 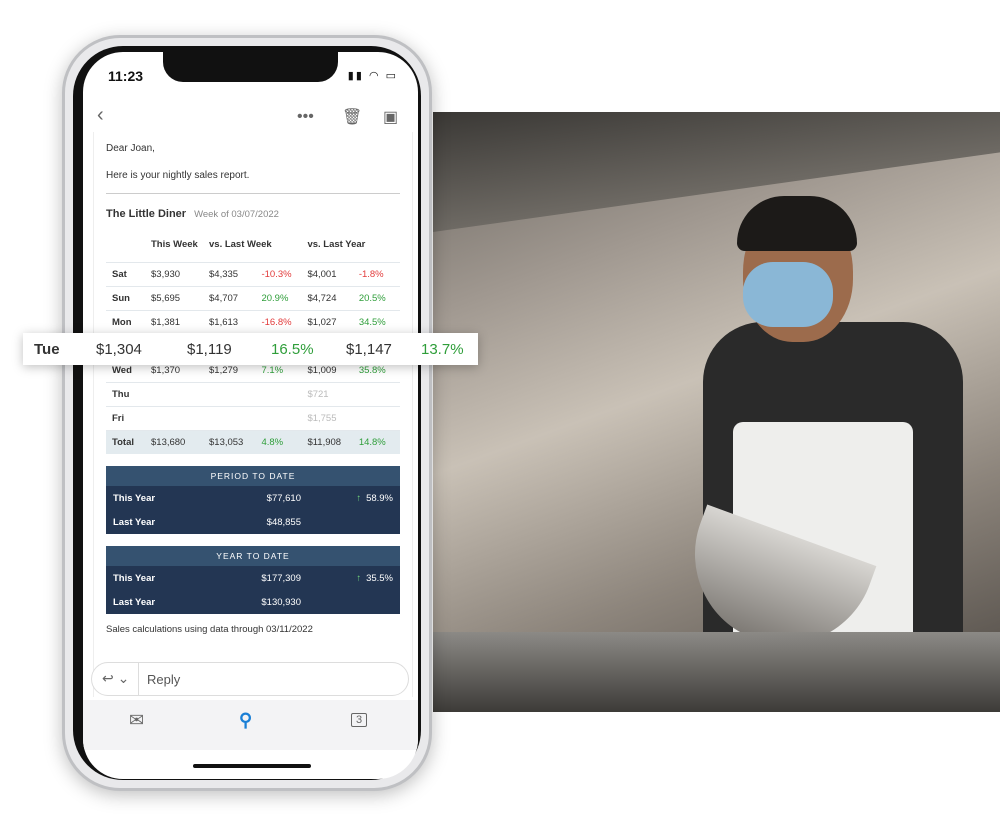 What do you see at coordinates (333, 297) in the screenshot?
I see `cell: $4,724` at bounding box center [333, 297].